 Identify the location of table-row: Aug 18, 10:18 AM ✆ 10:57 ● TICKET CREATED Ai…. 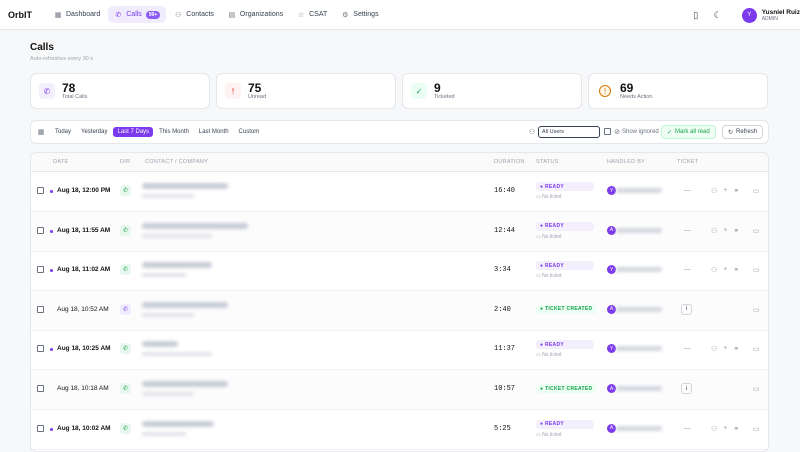
(399, 390).